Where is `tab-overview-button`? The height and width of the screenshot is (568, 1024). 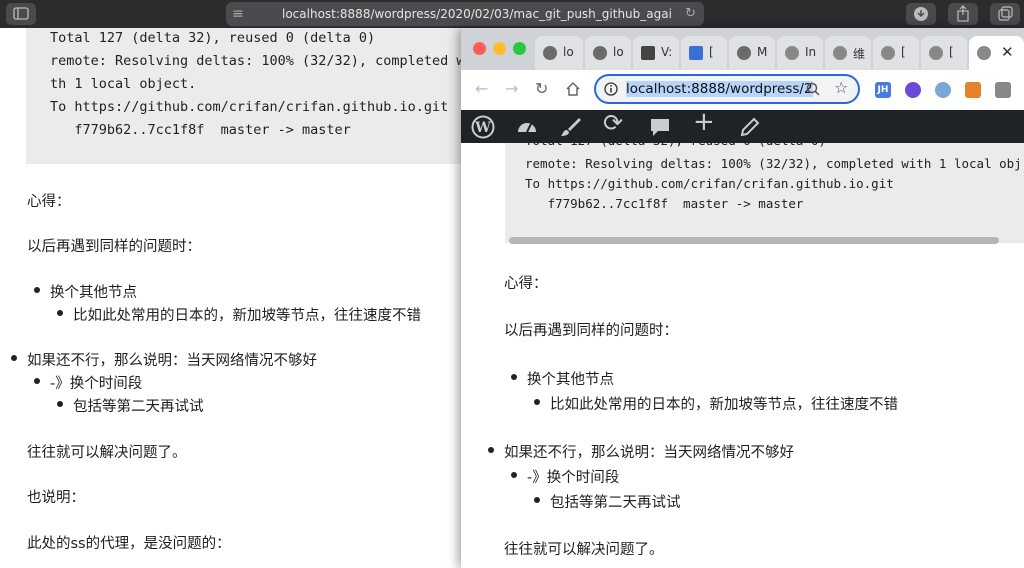 tab-overview-button is located at coordinates (1005, 14).